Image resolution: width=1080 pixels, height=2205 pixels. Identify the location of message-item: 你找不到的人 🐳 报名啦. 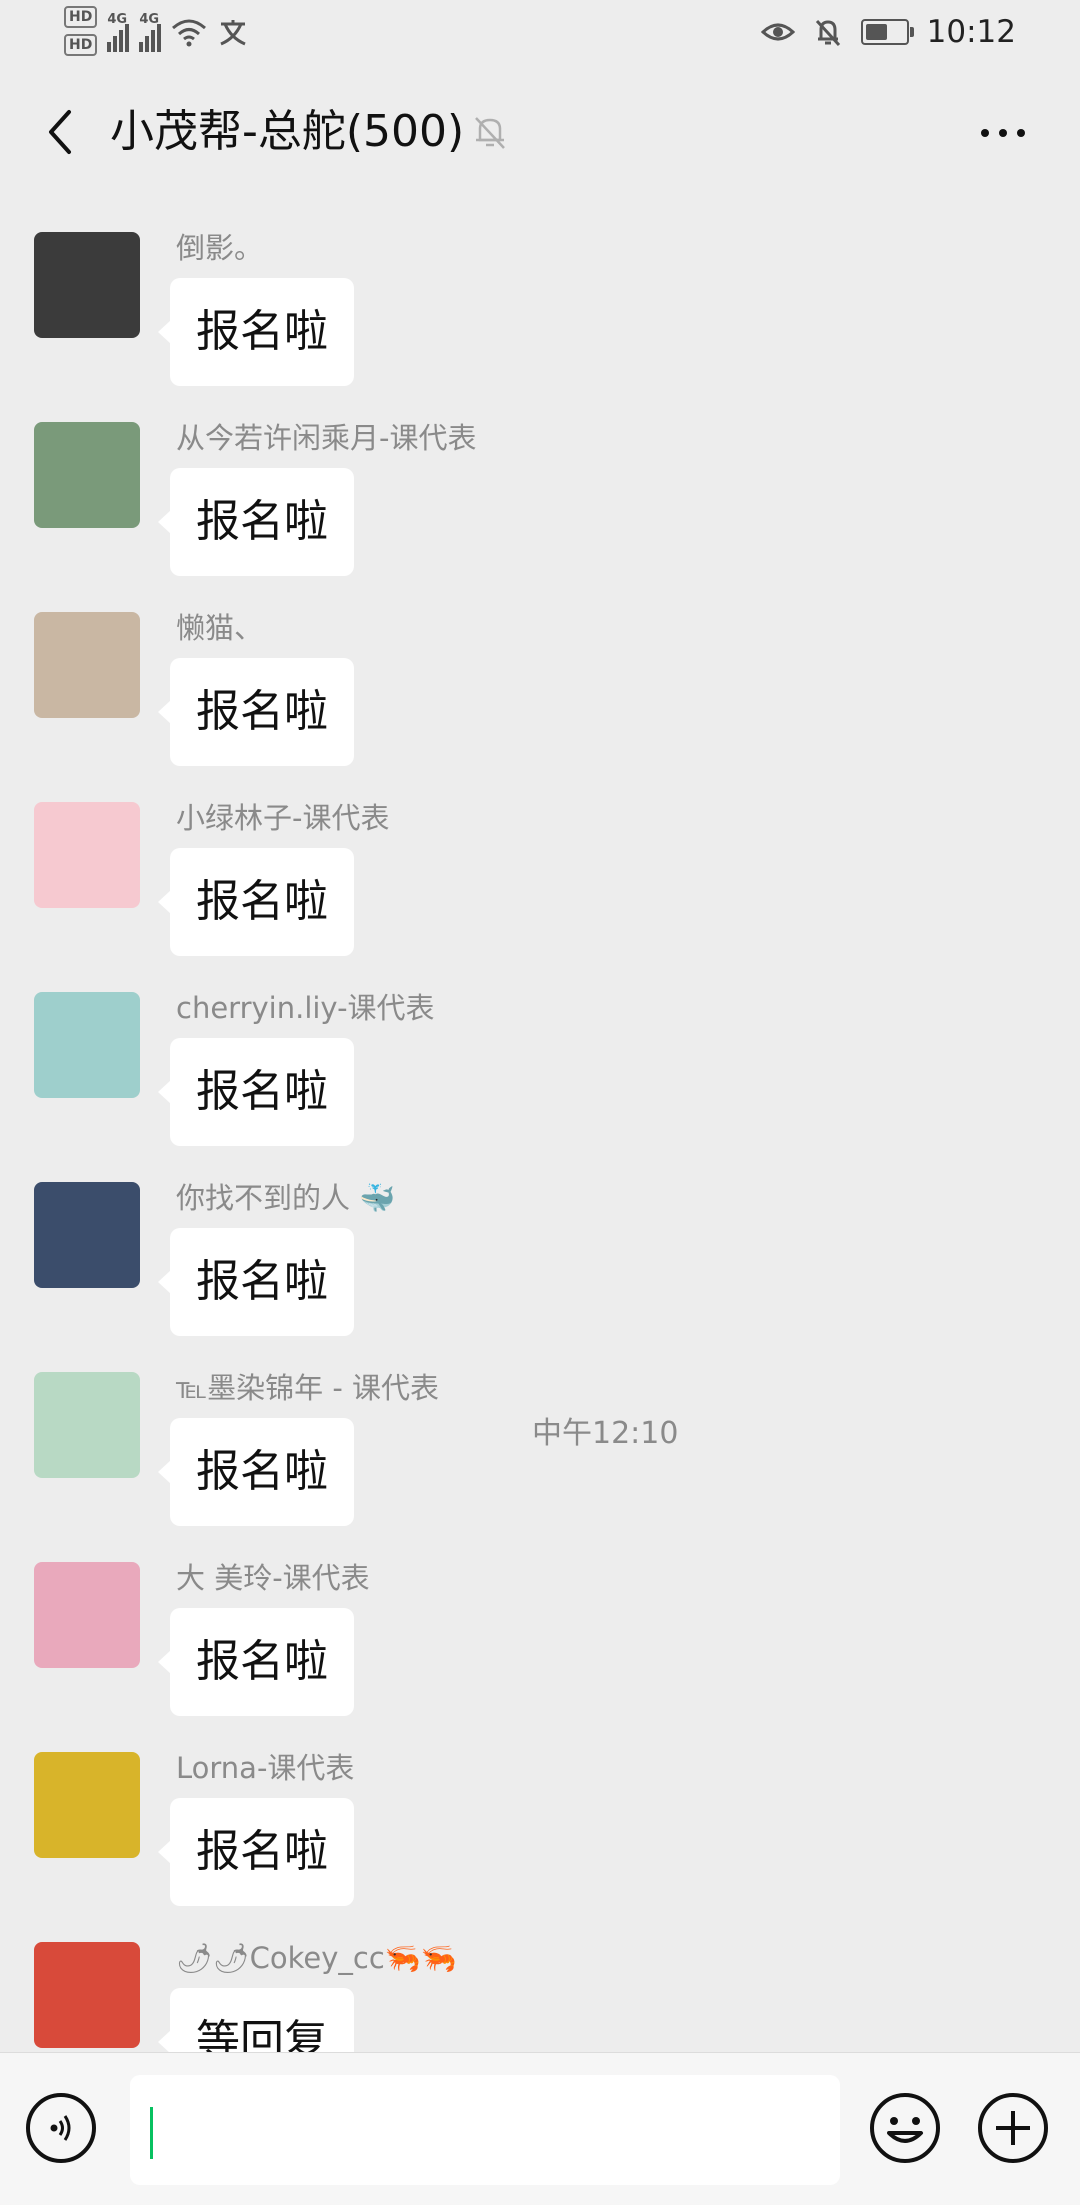
(540, 1243).